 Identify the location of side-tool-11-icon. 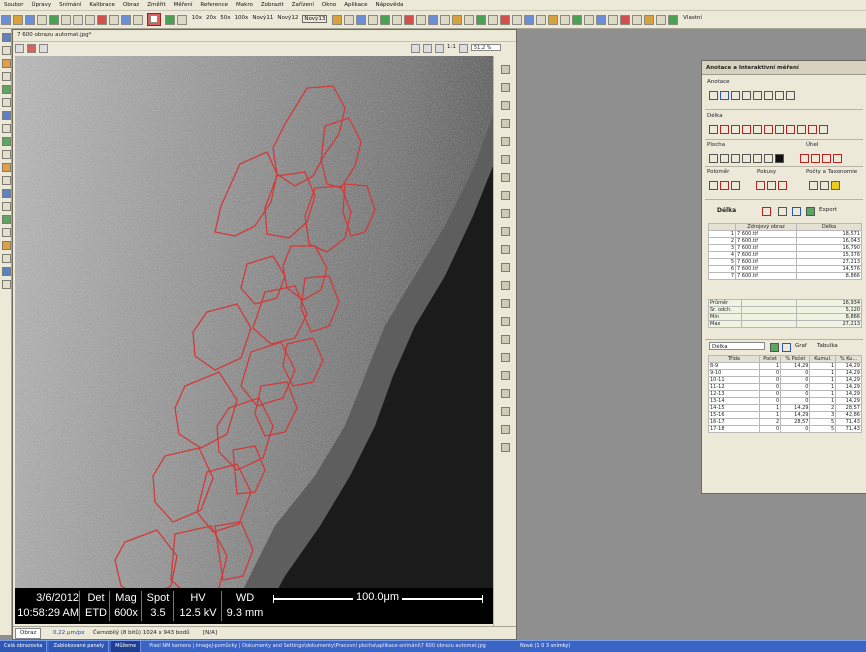
(505, 249).